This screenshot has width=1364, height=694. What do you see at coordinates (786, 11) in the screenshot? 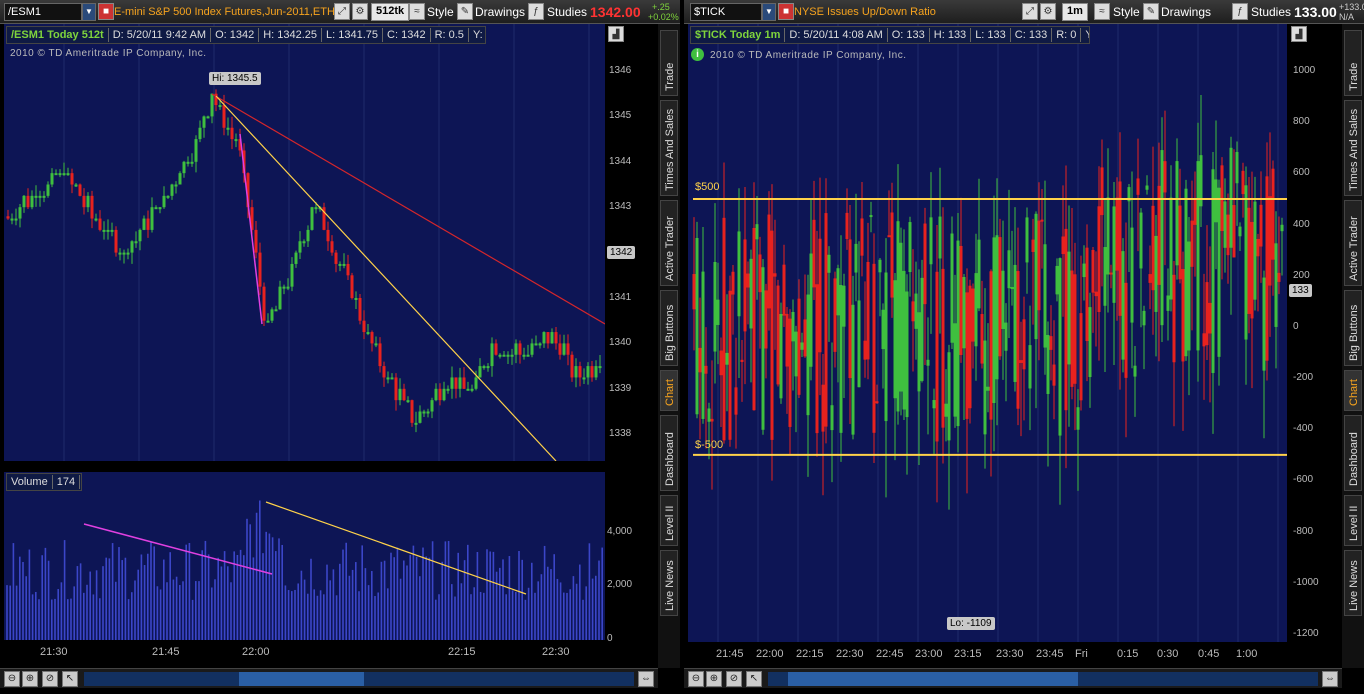
I see `right-link-icon: ■` at bounding box center [786, 11].